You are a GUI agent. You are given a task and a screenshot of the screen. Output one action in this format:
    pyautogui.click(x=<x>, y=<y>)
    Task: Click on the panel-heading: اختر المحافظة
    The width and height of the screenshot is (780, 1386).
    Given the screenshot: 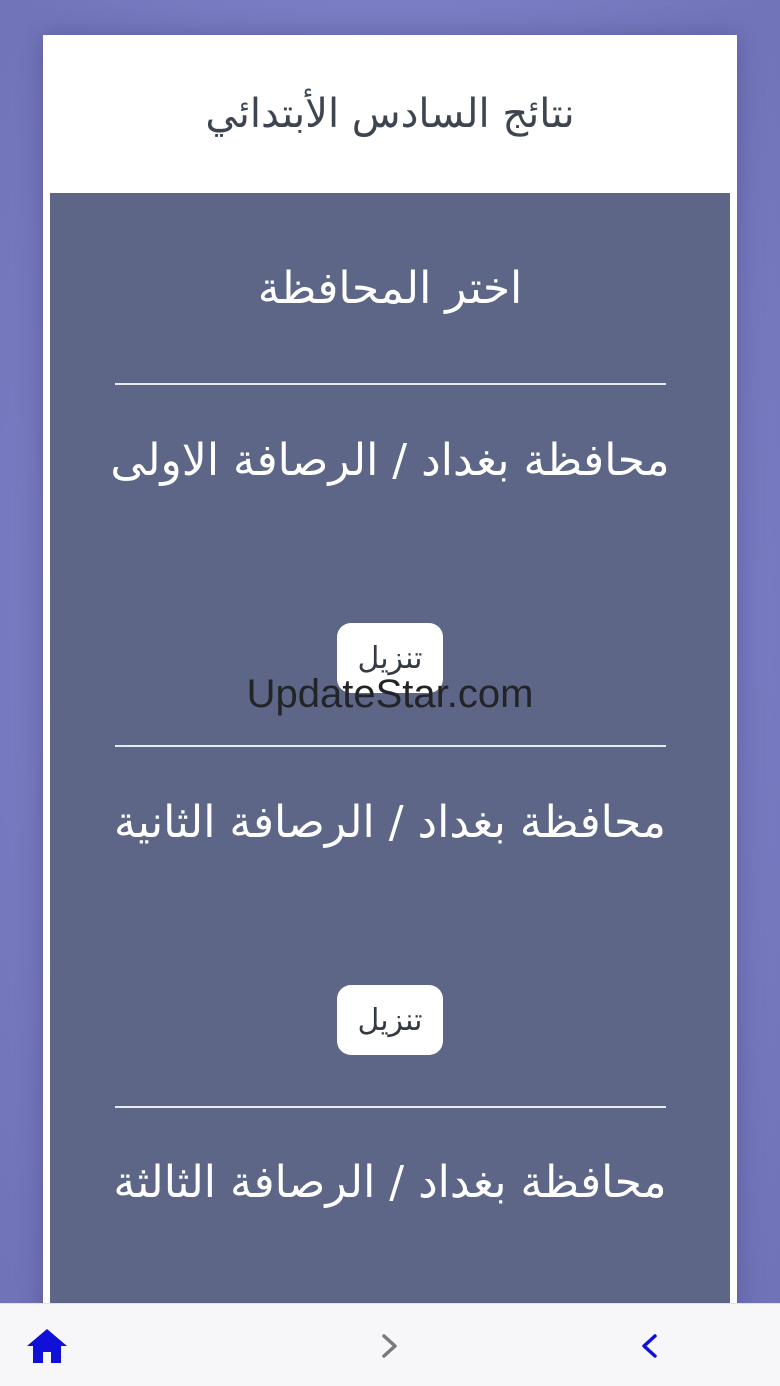 What is the action you would take?
    pyautogui.click(x=390, y=288)
    